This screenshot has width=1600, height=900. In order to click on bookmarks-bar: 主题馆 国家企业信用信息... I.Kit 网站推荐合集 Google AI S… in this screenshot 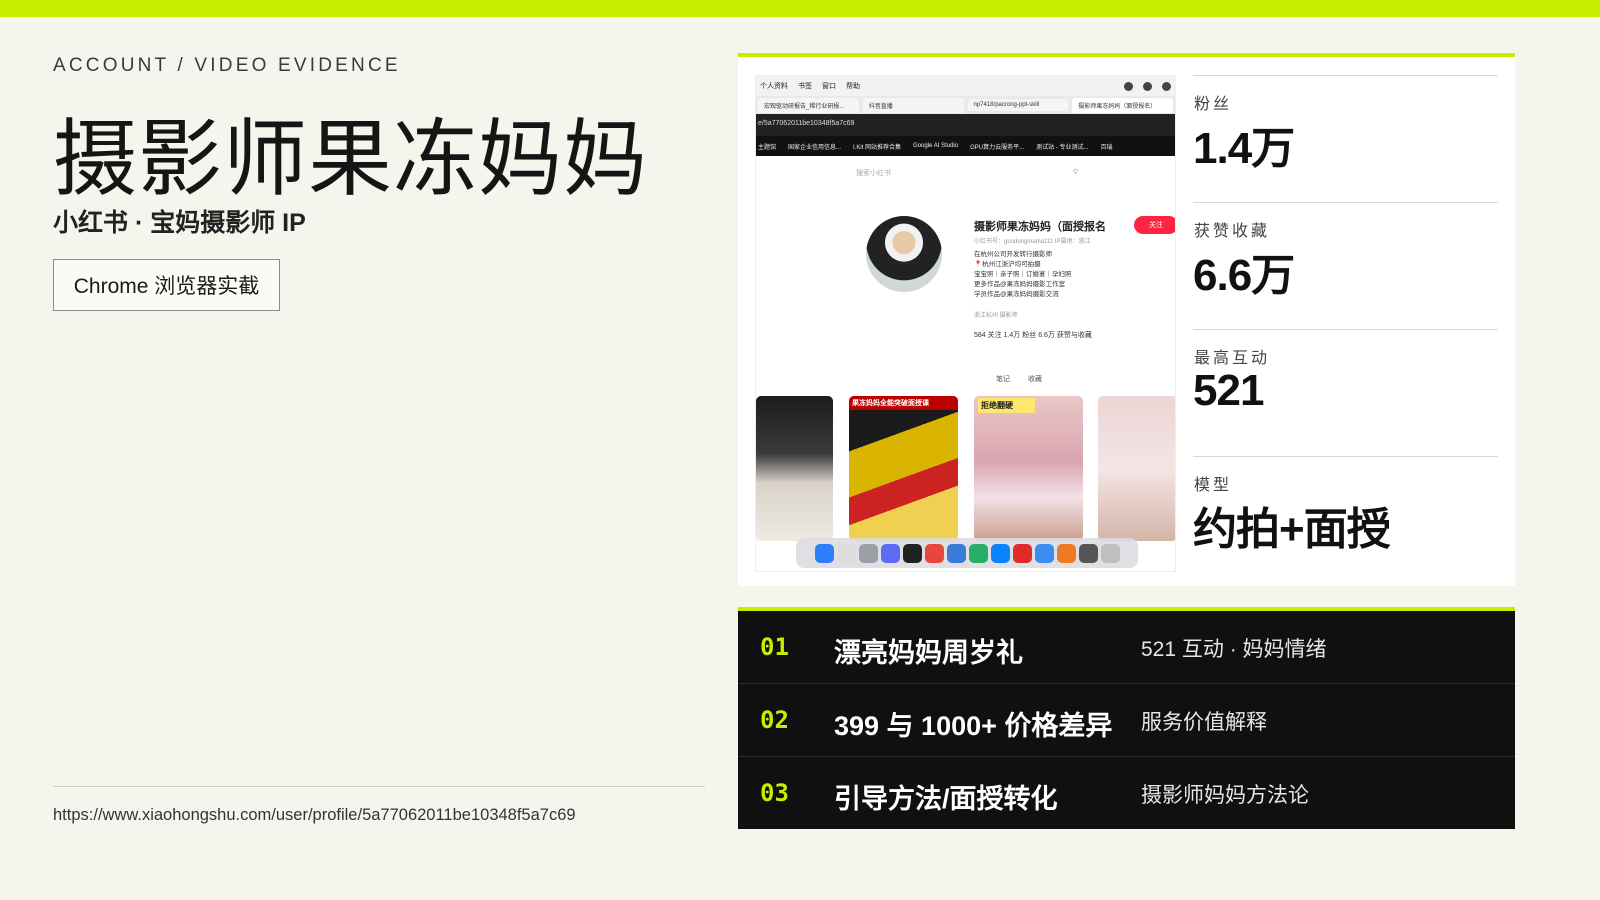, I will do `click(965, 146)`.